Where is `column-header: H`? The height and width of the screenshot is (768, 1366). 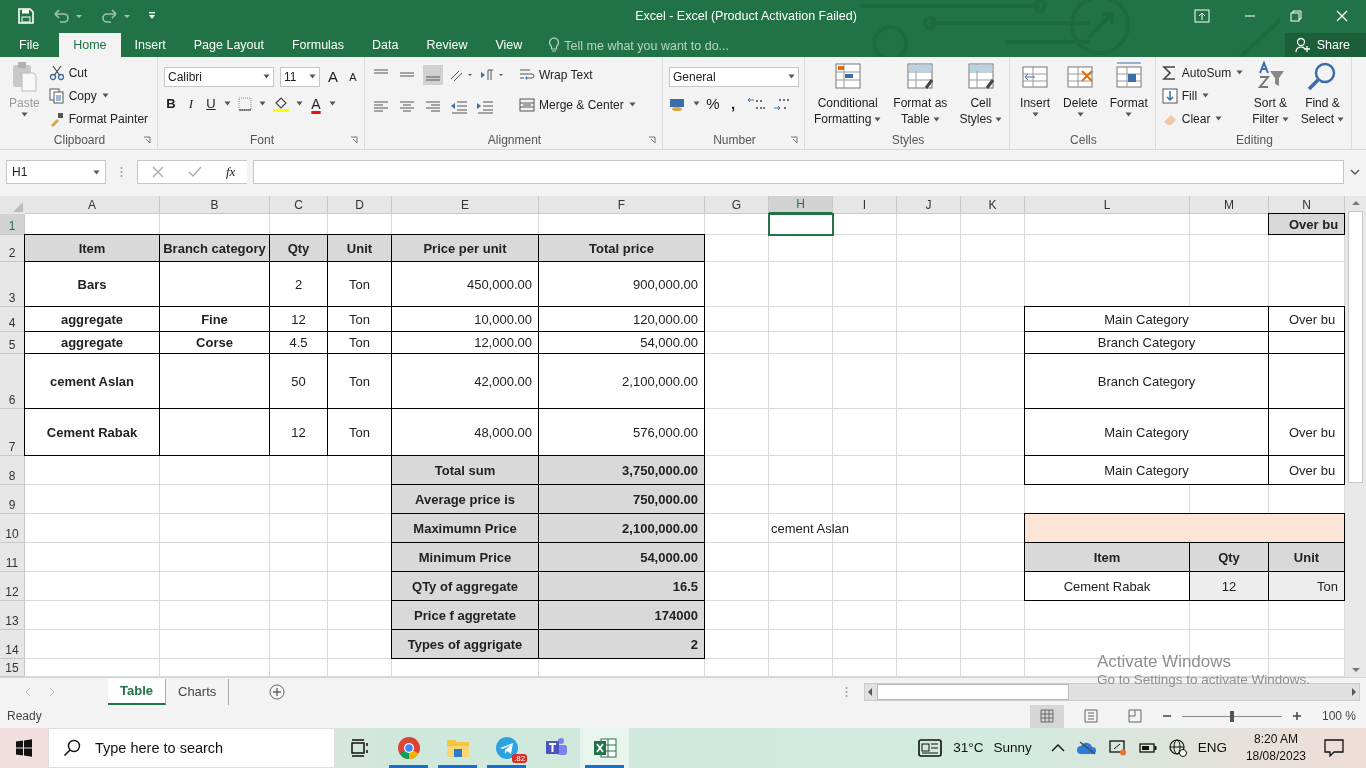 column-header: H is located at coordinates (801, 205).